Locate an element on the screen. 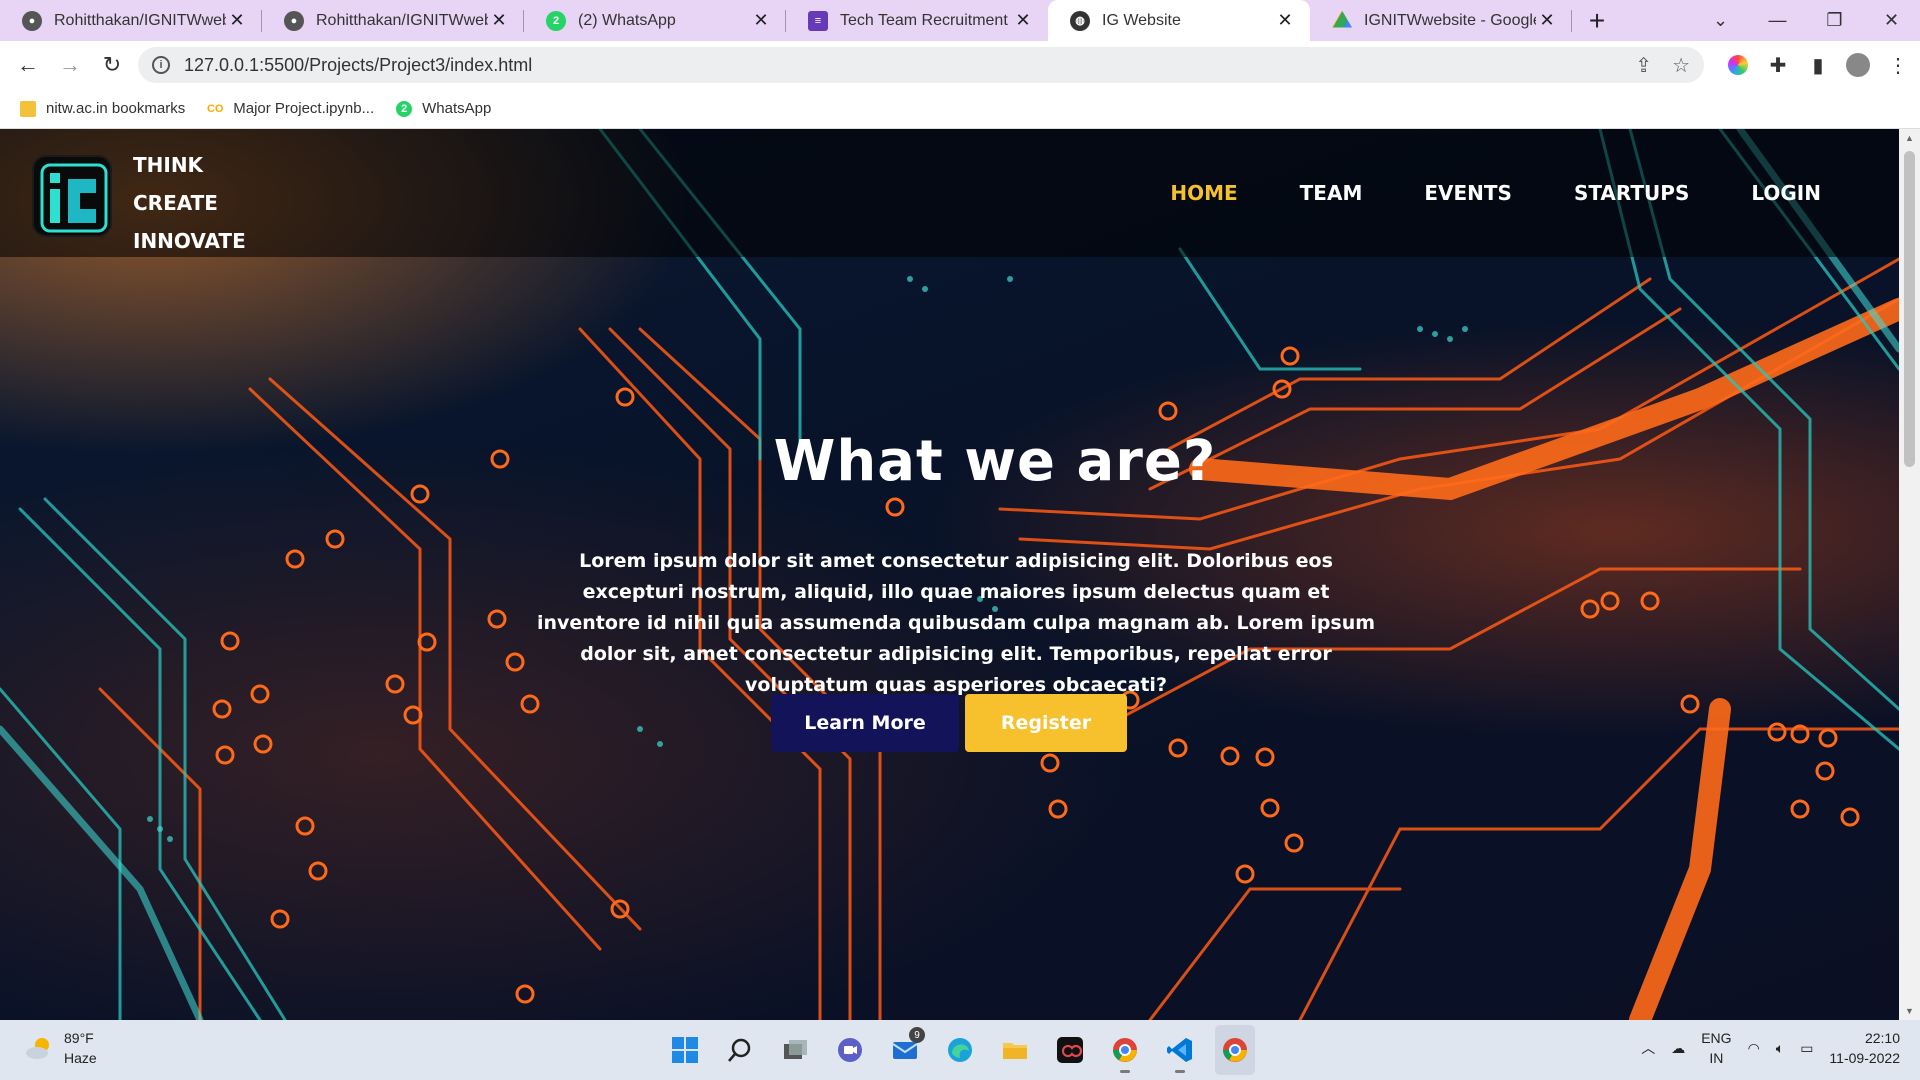 The image size is (1920, 1080). close-window-button: ✕ is located at coordinates (1891, 20).